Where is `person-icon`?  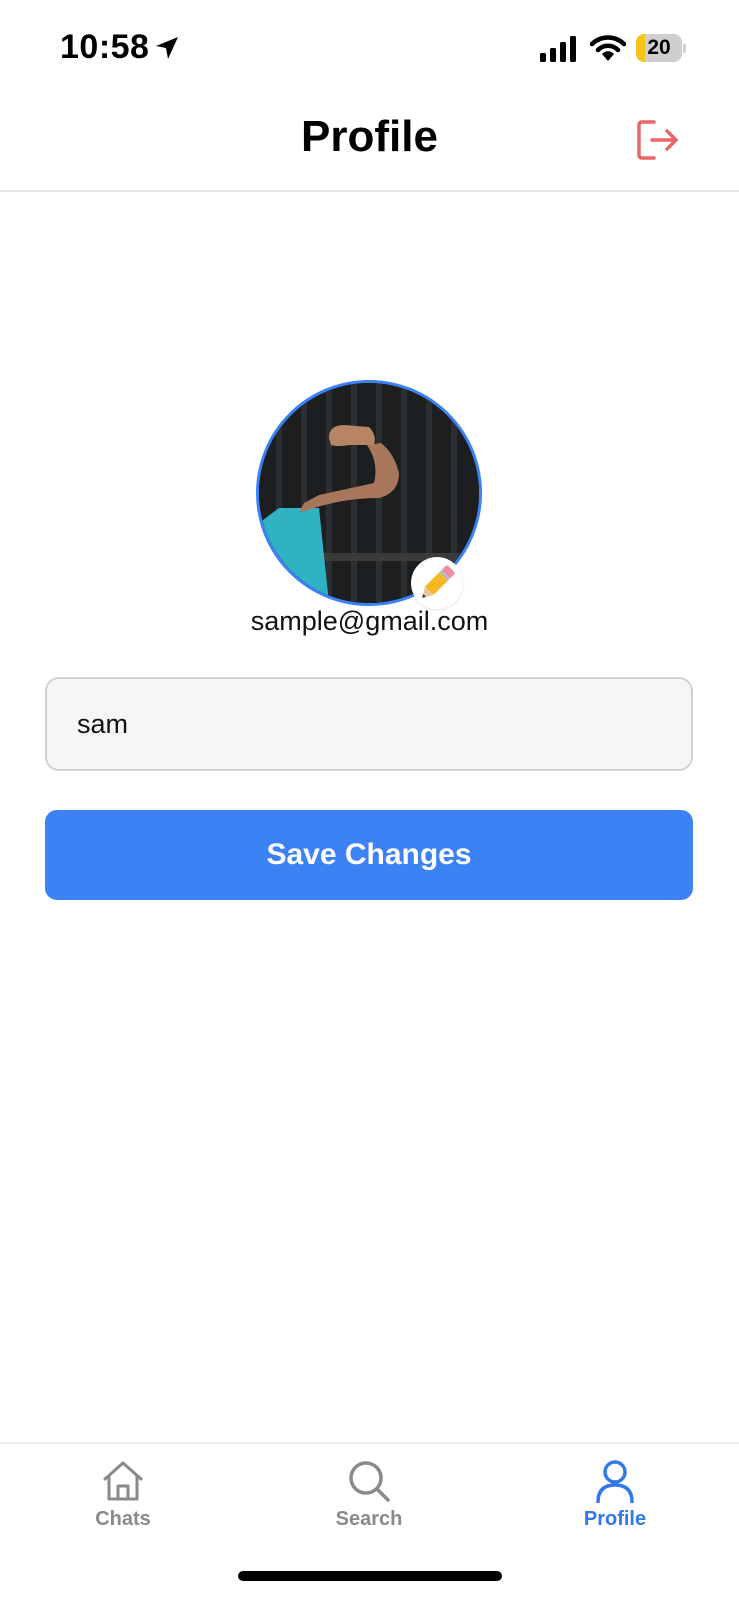 person-icon is located at coordinates (615, 1481).